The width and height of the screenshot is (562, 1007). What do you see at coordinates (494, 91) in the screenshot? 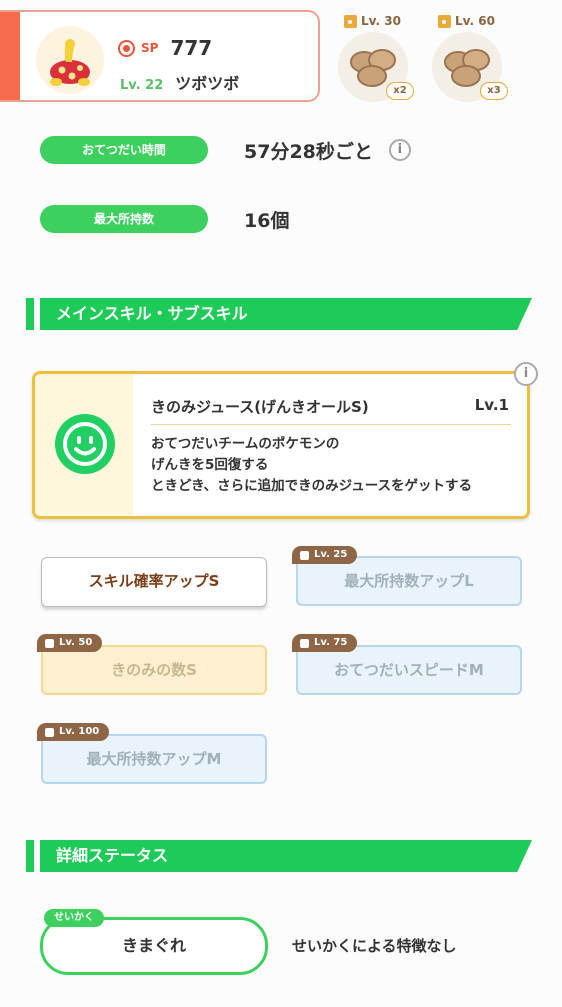
I see `ingredient-quantity: x3` at bounding box center [494, 91].